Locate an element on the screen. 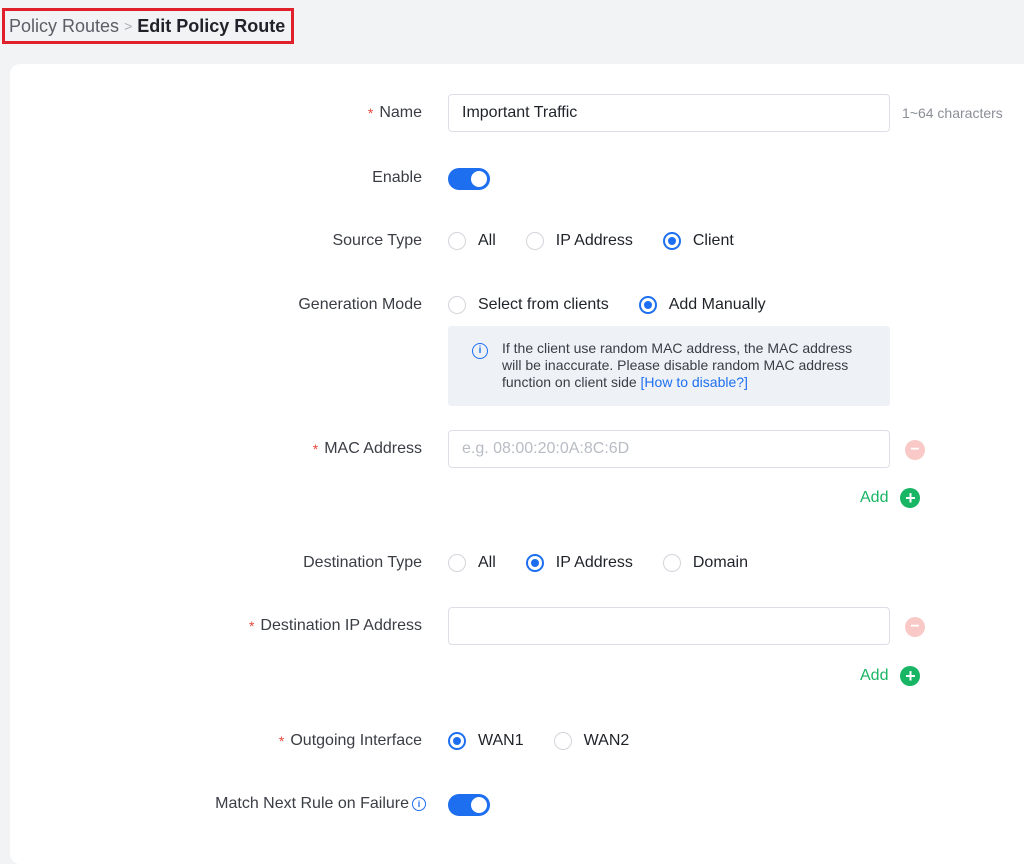 This screenshot has height=864, width=1024. mac-add-row: Add + is located at coordinates (512, 499).